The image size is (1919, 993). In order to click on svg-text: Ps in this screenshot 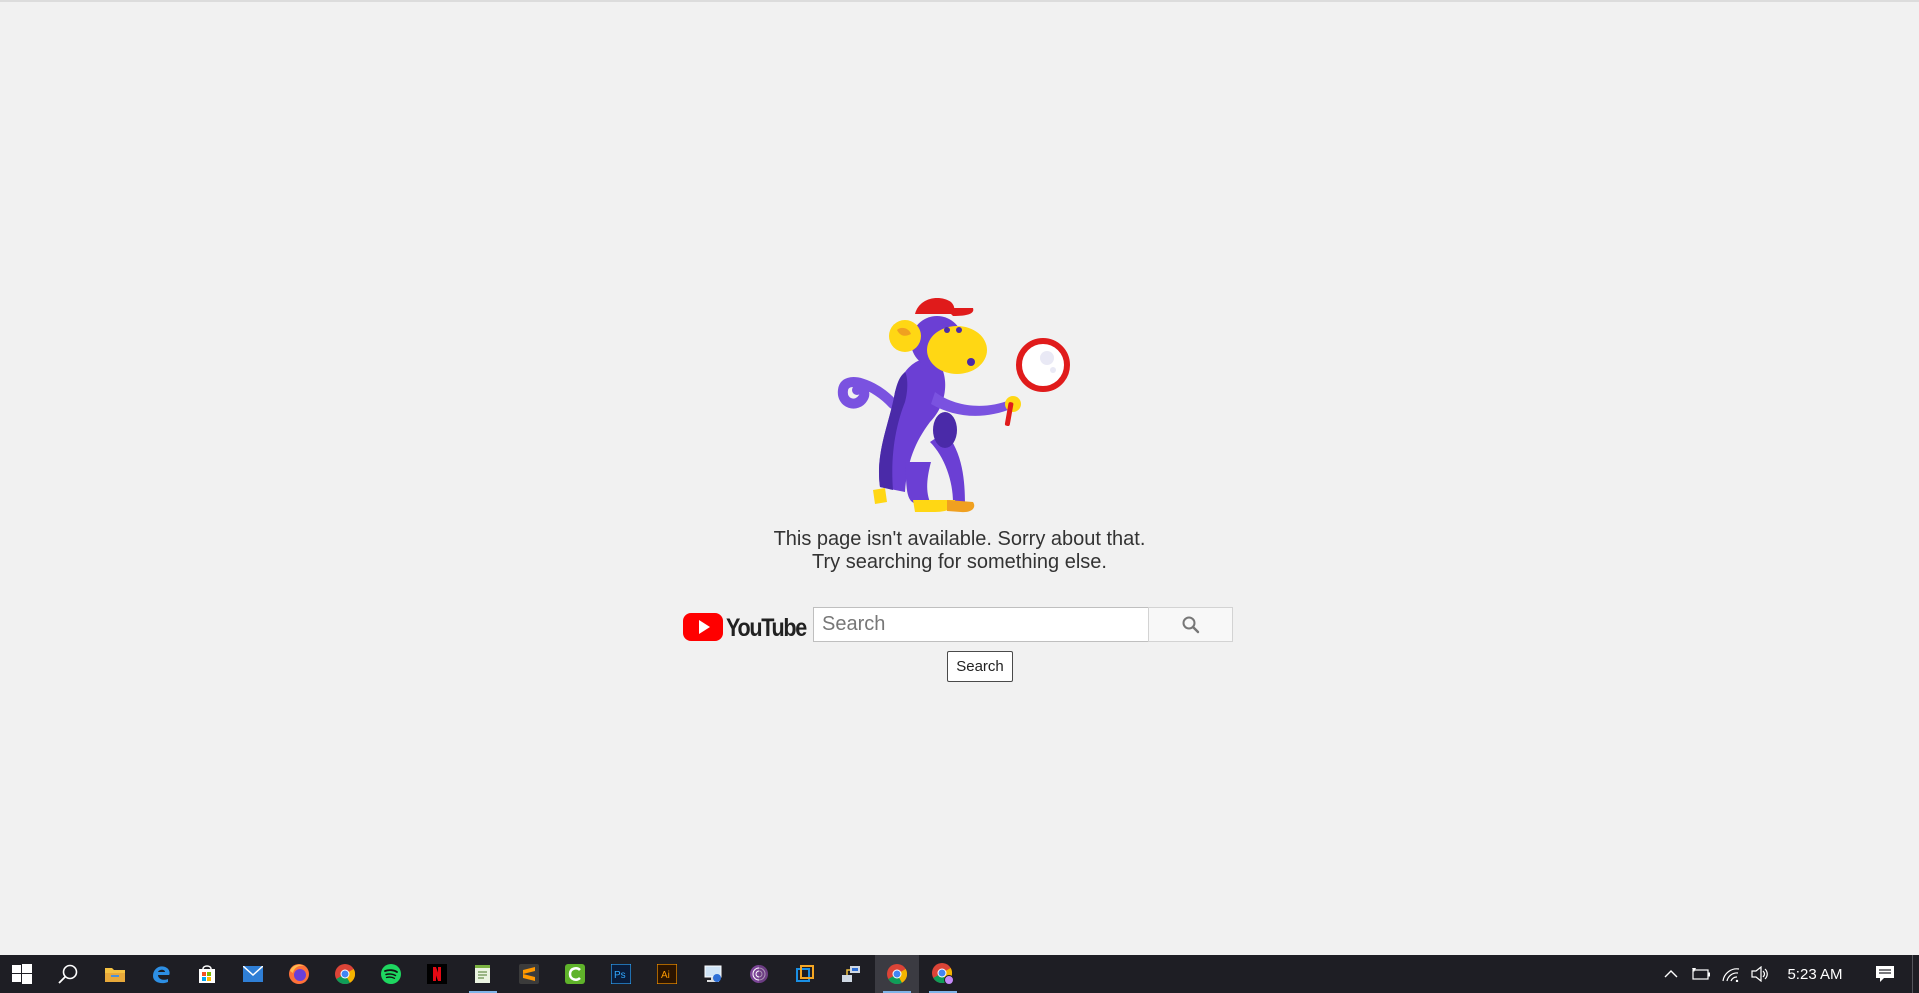, I will do `click(620, 975)`.